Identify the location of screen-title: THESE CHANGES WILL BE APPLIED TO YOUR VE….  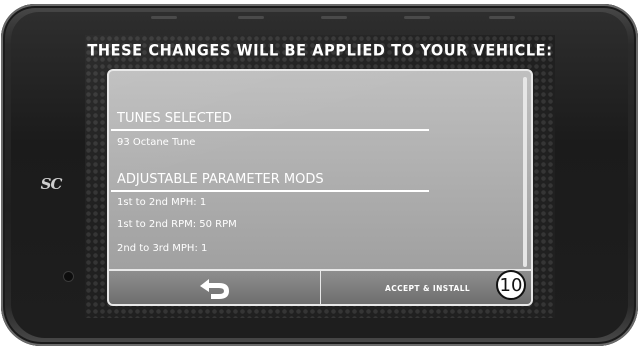
(320, 51).